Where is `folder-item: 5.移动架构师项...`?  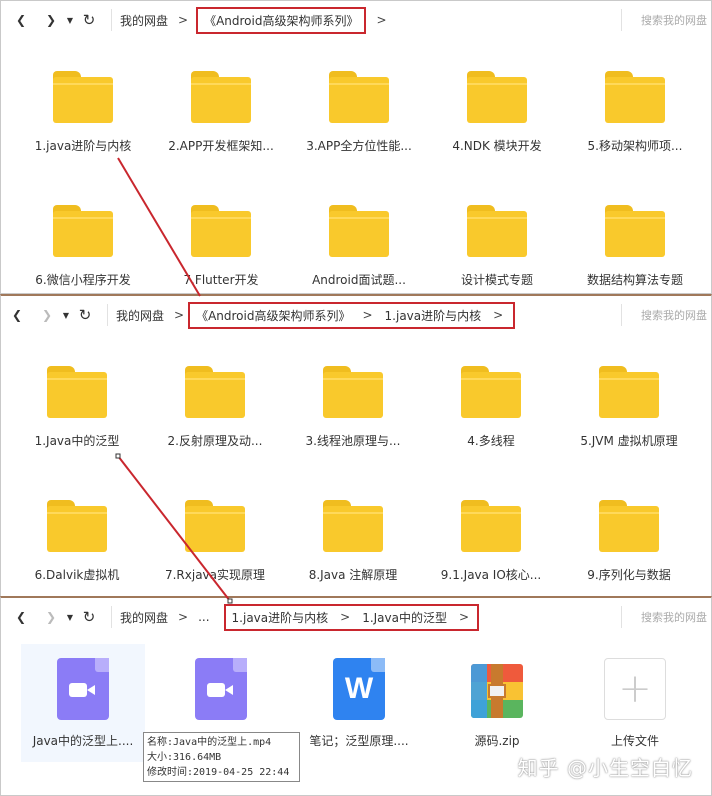 folder-item: 5.移动架构师项... is located at coordinates (635, 112).